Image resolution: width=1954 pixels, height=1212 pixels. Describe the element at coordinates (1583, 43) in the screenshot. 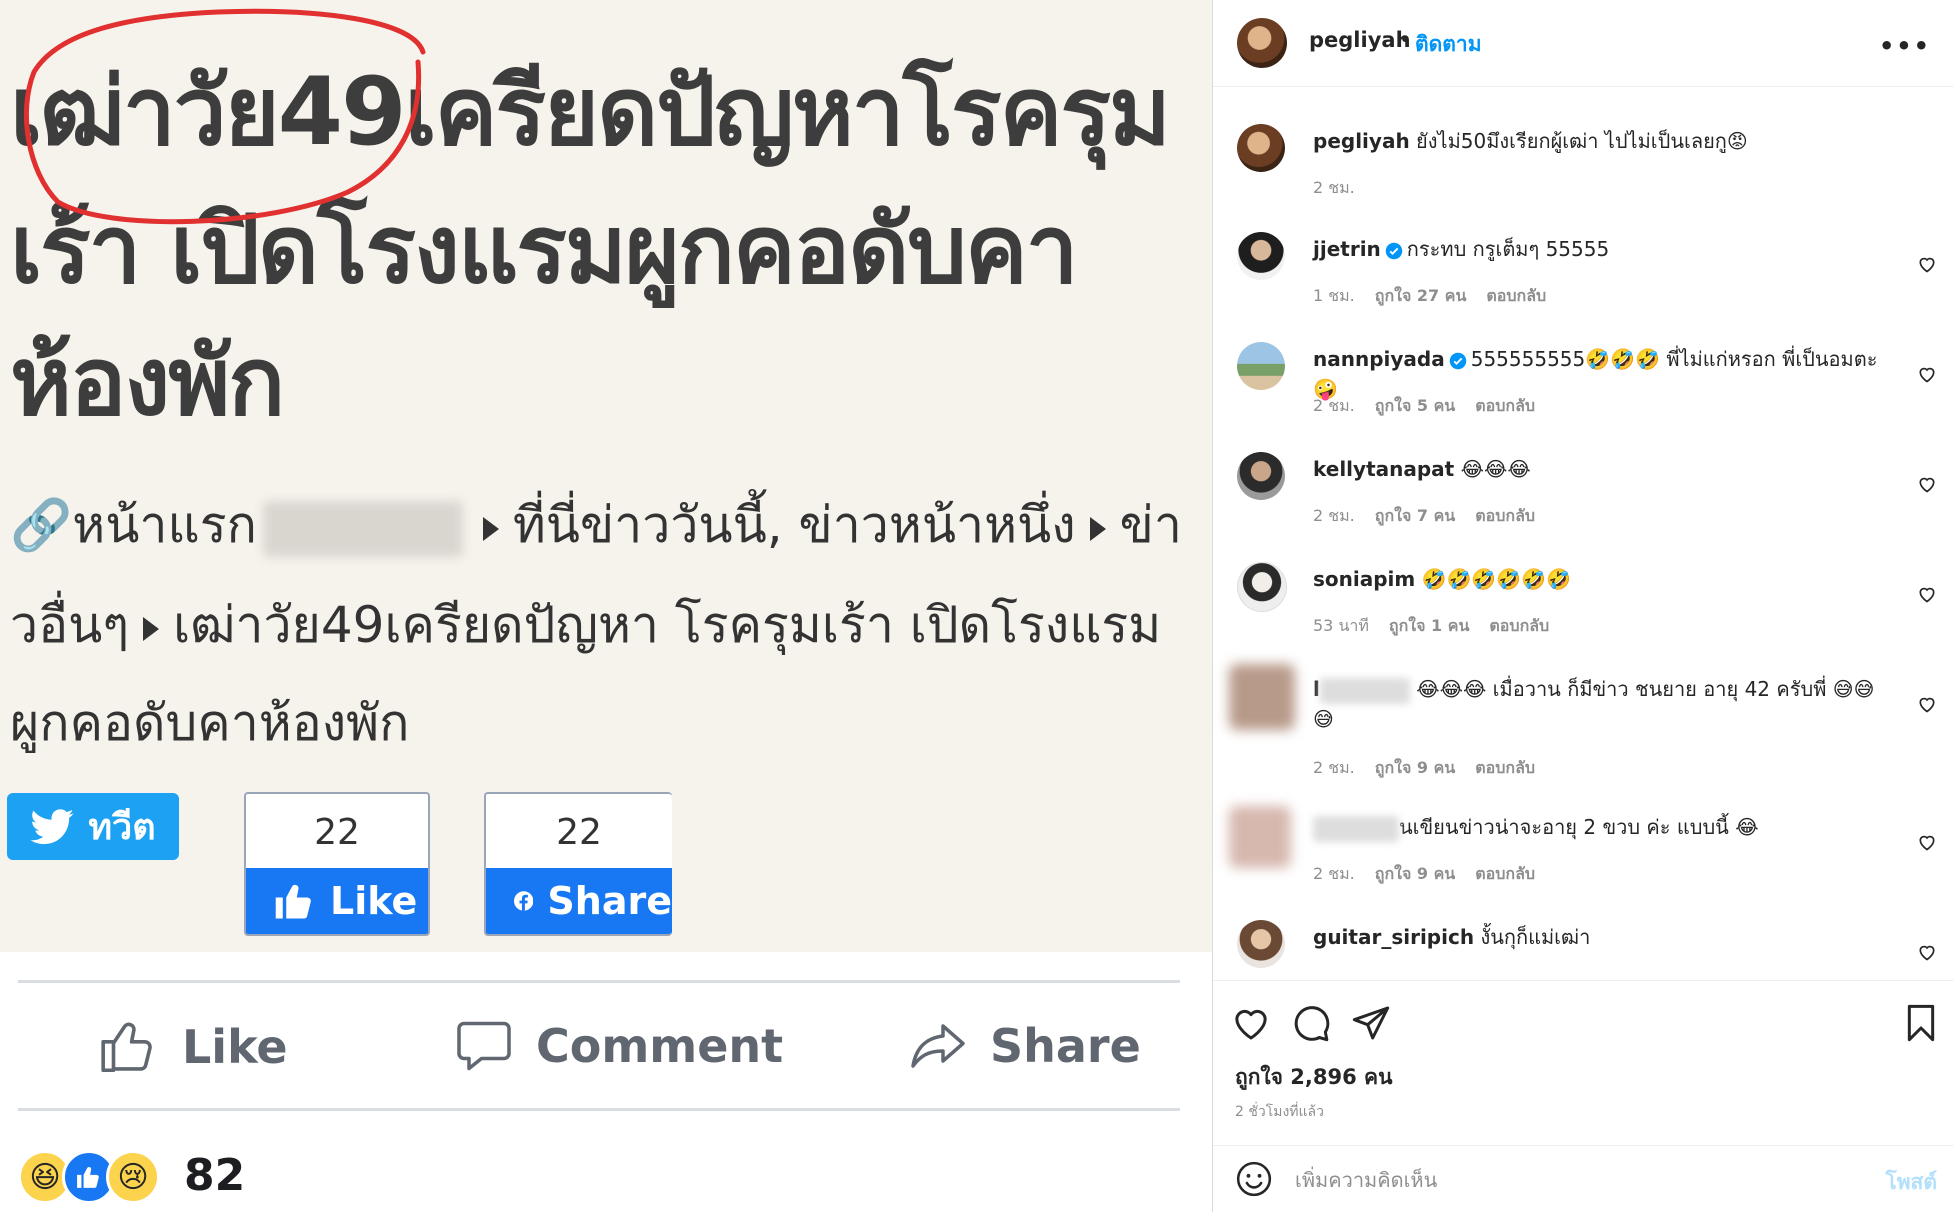

I see `post-header: pegliyah • ติดตาม •••` at that location.